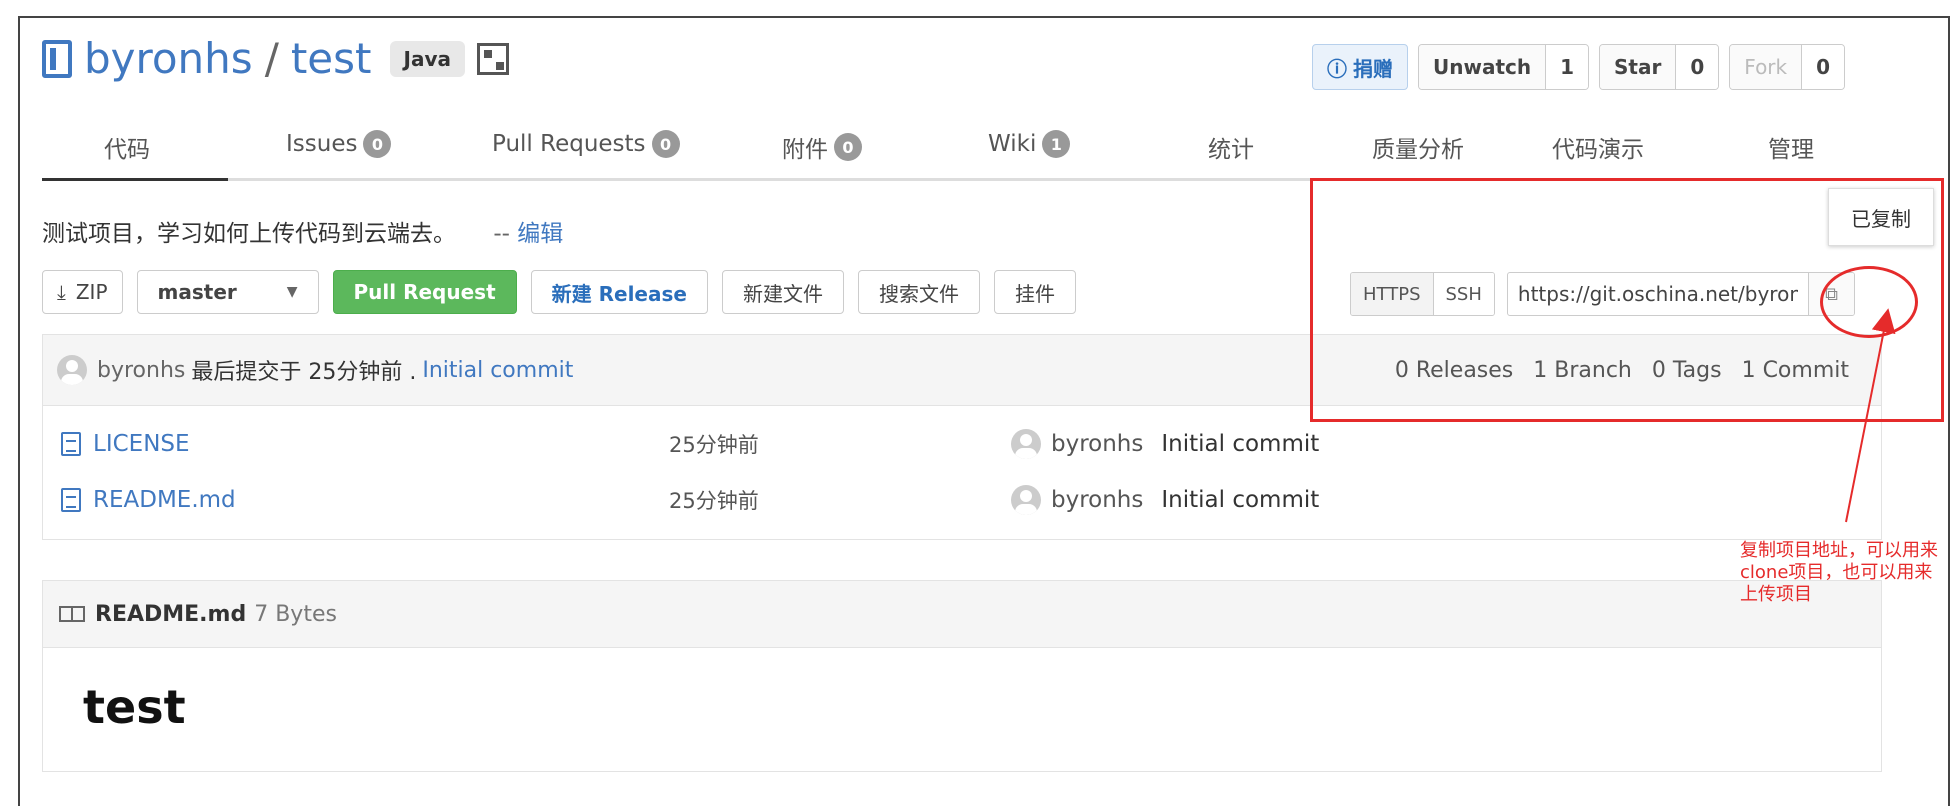  Describe the element at coordinates (1567, 67) in the screenshot. I see `watch-count: 1` at that location.